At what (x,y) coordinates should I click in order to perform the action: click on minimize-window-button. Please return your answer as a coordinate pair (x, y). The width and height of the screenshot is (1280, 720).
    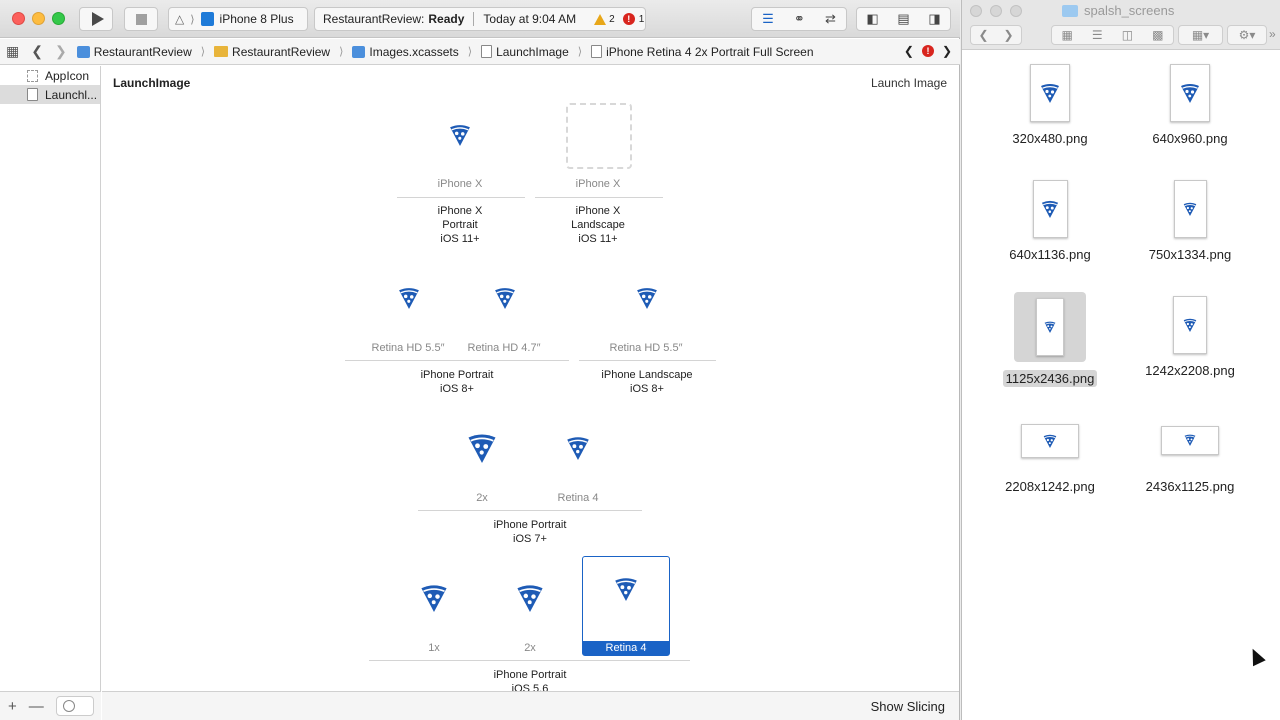
    Looking at the image, I should click on (38, 18).